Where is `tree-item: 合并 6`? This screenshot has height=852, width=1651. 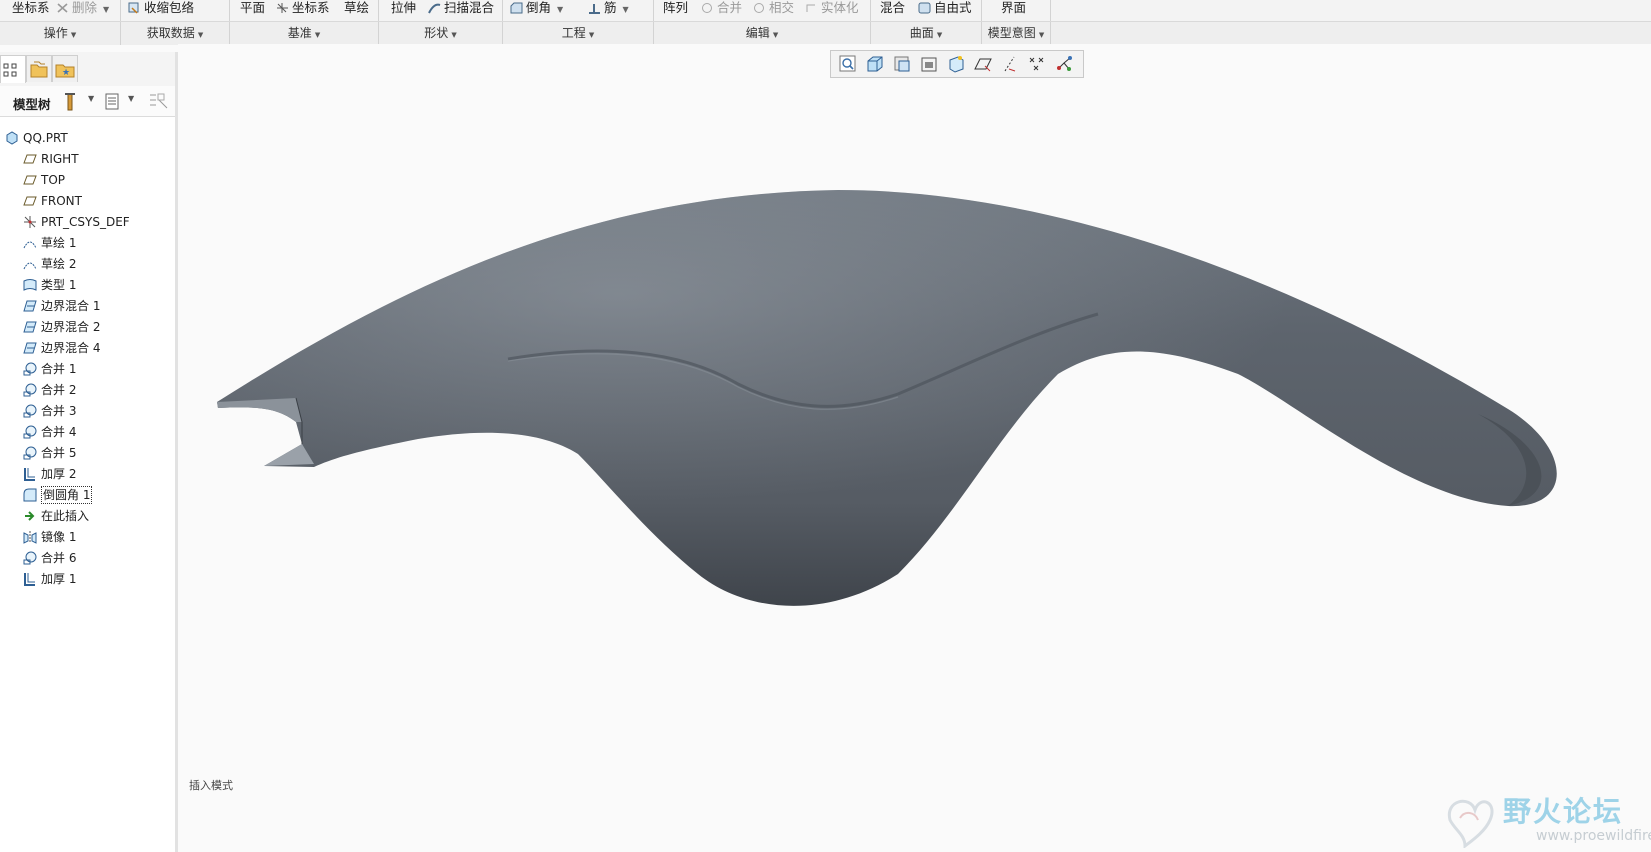 tree-item: 合并 6 is located at coordinates (85, 558).